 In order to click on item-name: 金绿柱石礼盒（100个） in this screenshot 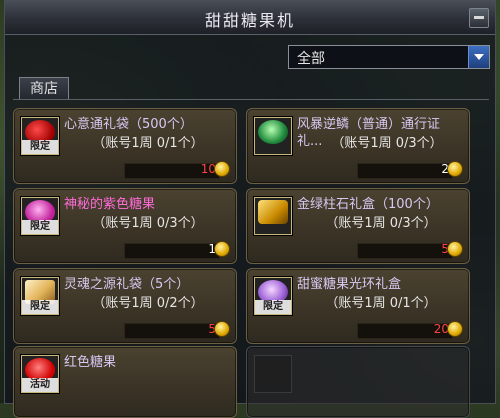, I will do `click(368, 204)`.